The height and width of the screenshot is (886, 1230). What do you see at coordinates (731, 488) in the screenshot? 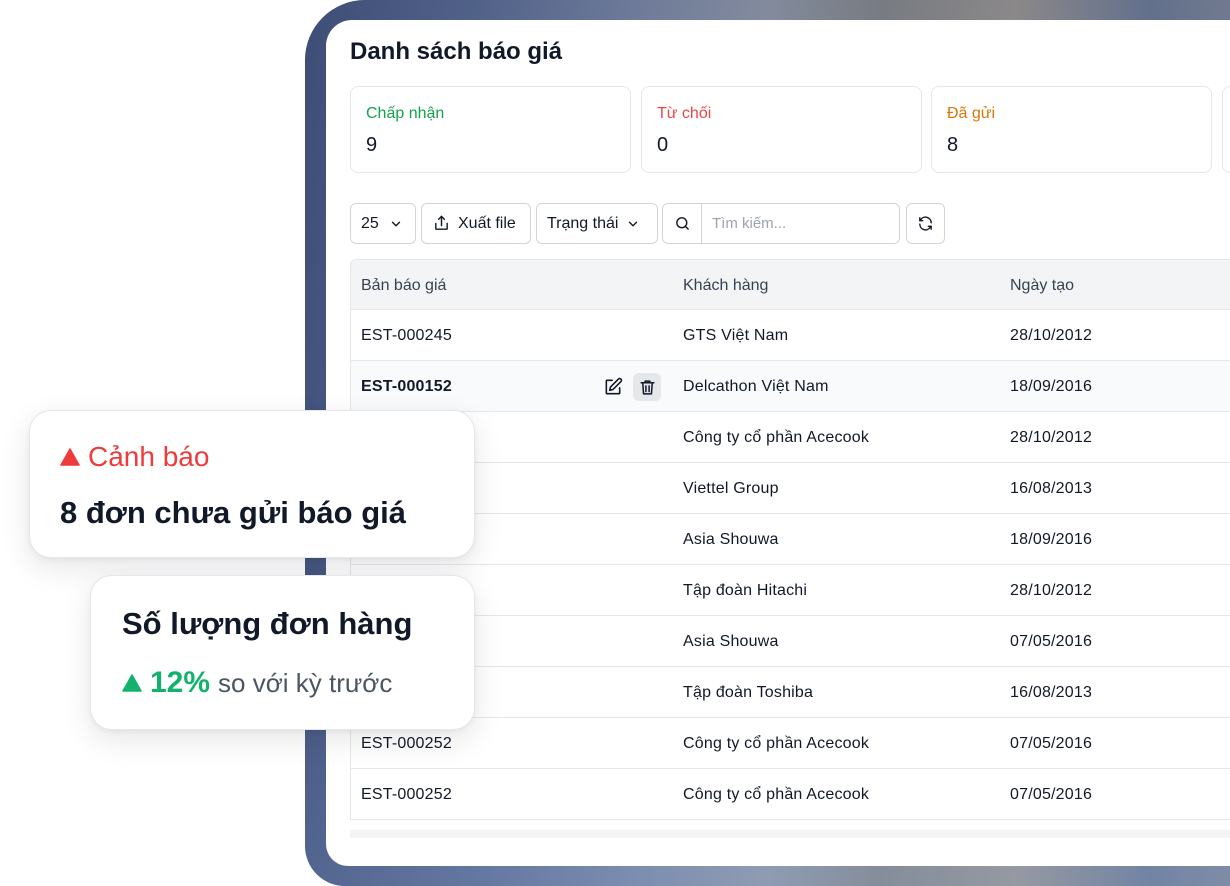
I see `customer-name: Viettel Group` at bounding box center [731, 488].